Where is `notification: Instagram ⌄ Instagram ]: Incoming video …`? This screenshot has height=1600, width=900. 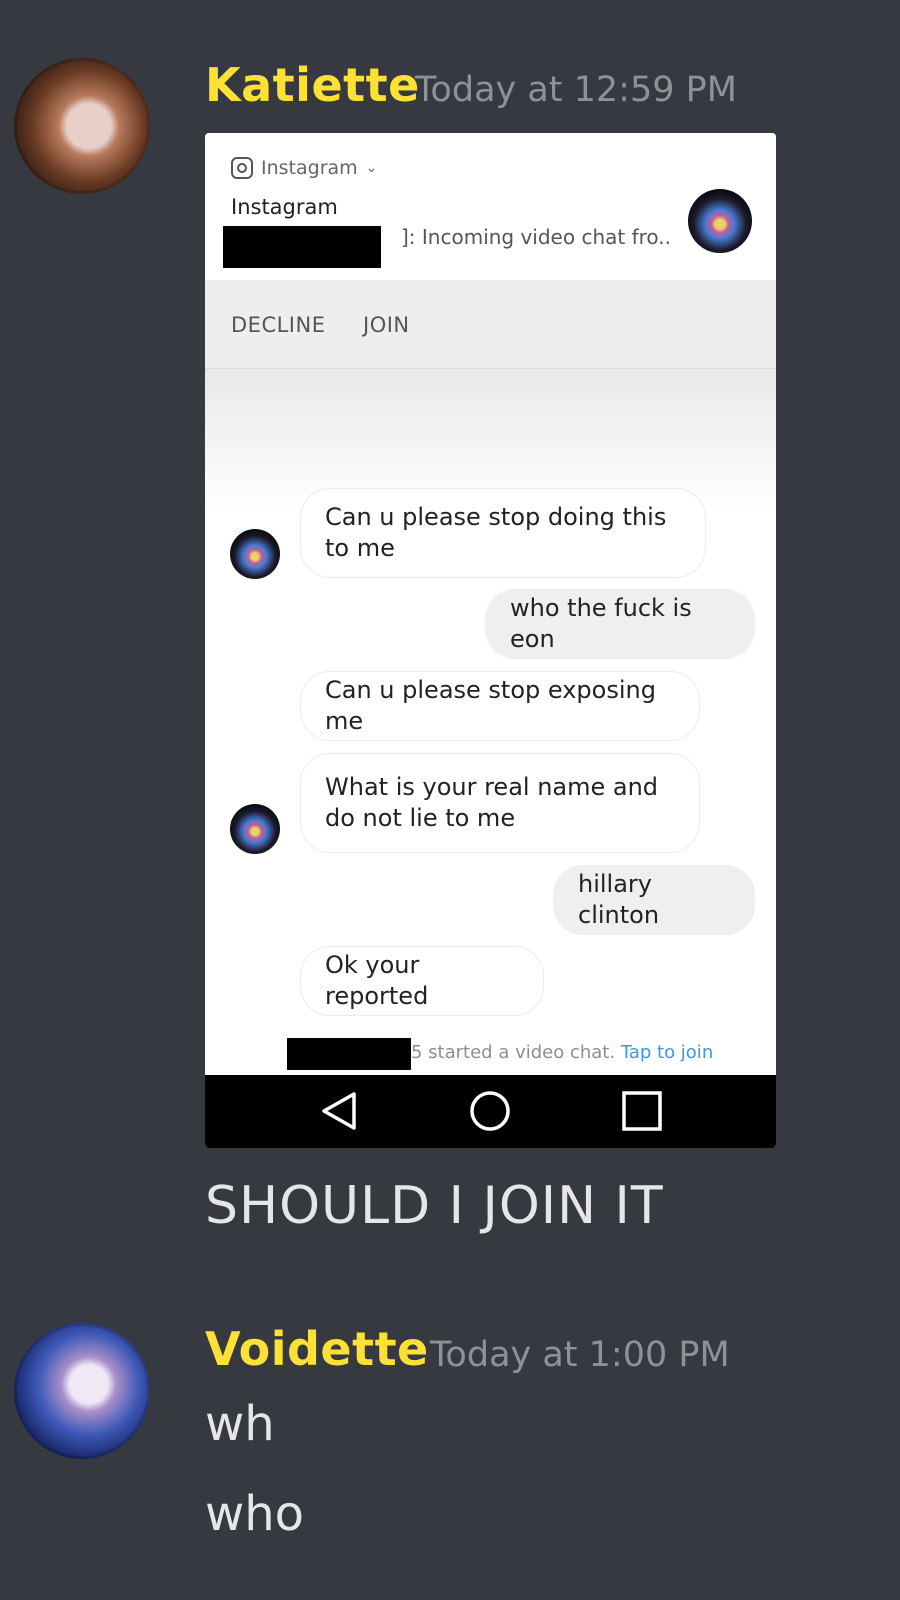
notification: Instagram ⌄ Instagram ]: Incoming video … is located at coordinates (490, 206).